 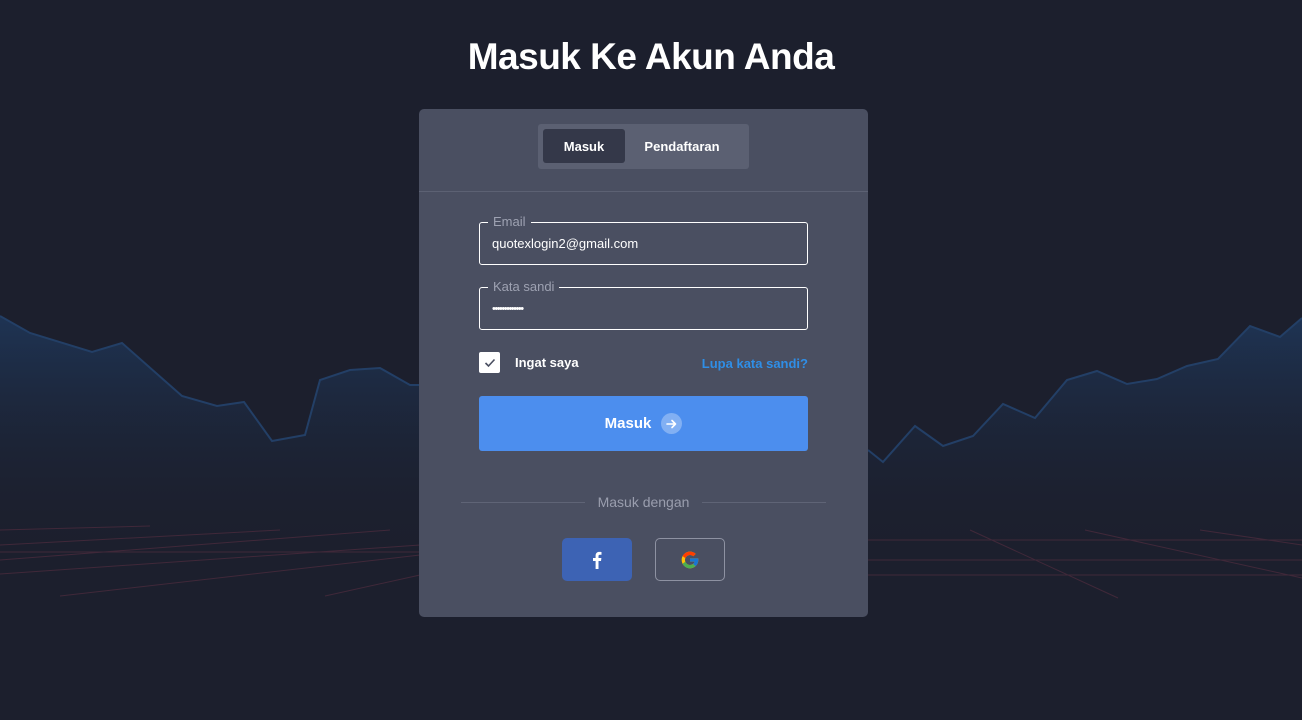 I want to click on remember-label: Ingat saya, so click(x=547, y=362).